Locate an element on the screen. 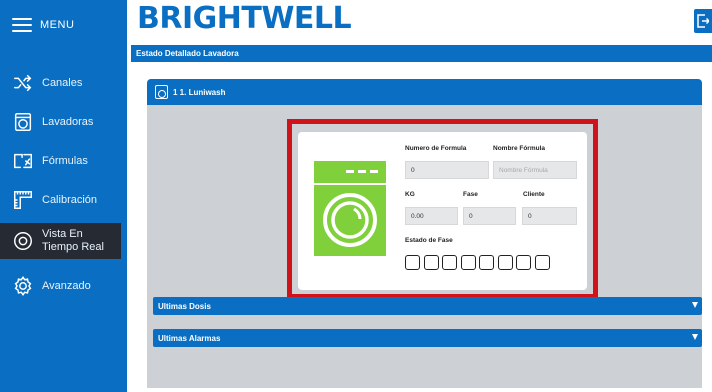 The height and width of the screenshot is (392, 712). sidebar-item-vista-en-tiempo-real: Vista En Tiempo Real is located at coordinates (60, 241).